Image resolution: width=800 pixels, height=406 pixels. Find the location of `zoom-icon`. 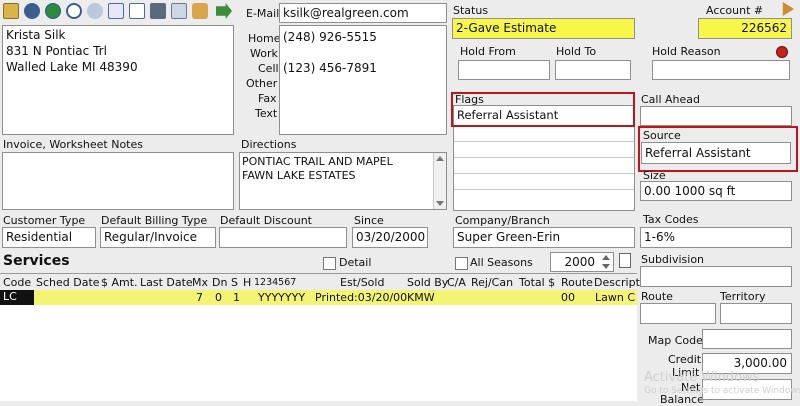

zoom-icon is located at coordinates (74, 11).